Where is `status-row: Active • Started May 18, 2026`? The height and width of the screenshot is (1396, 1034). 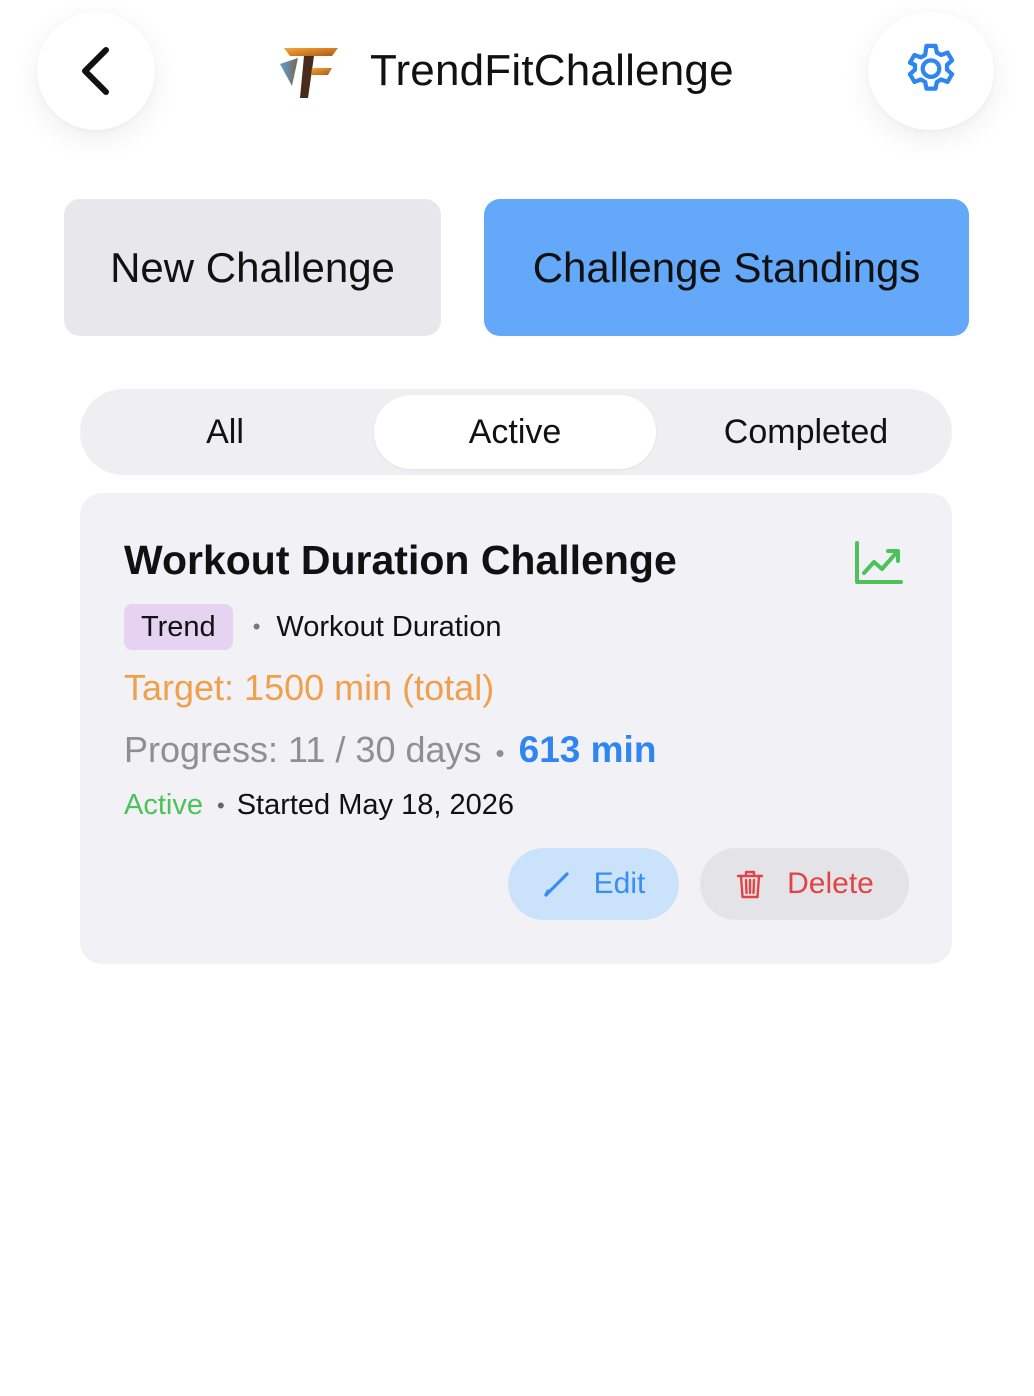 status-row: Active • Started May 18, 2026 is located at coordinates (319, 805).